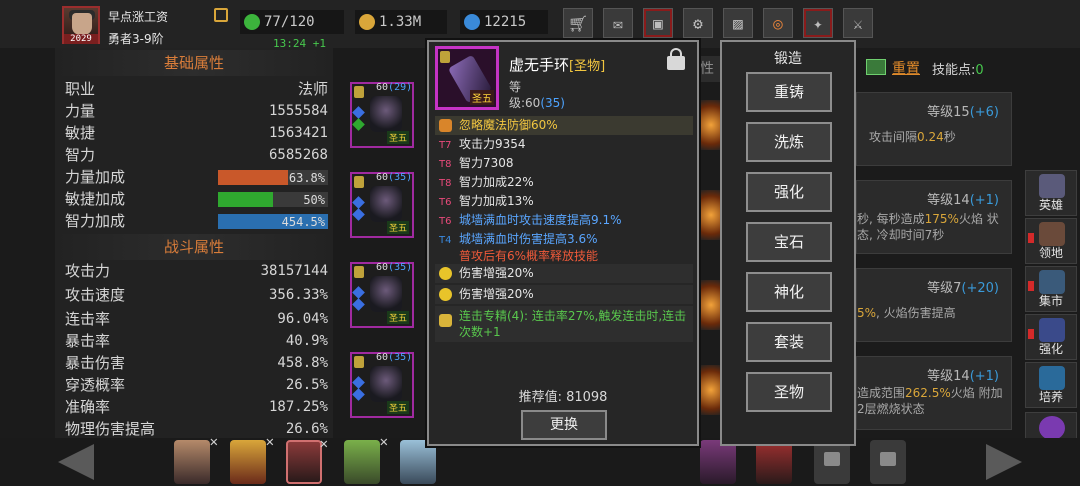  I want to click on edit-name-icon, so click(221, 15).